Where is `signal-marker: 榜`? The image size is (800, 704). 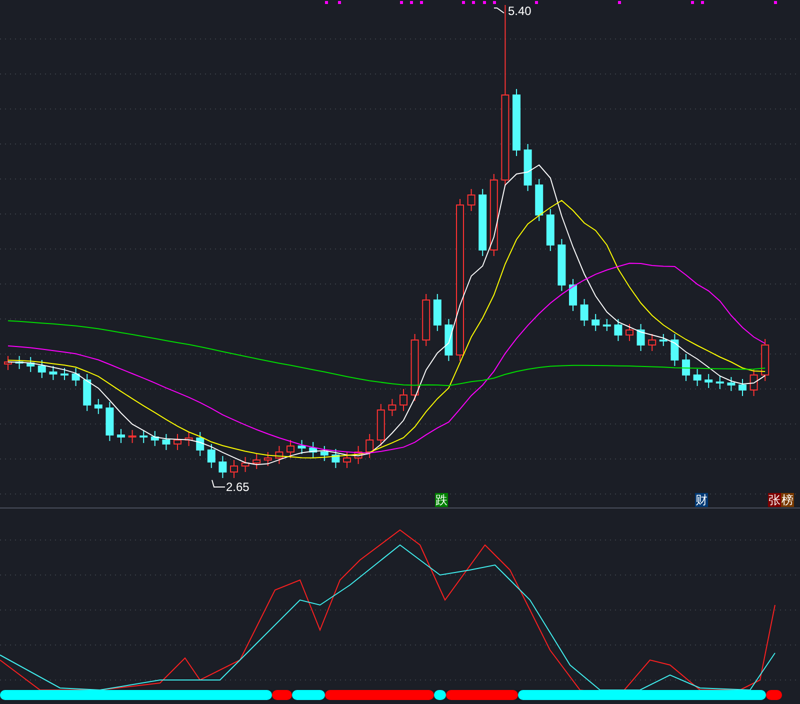 signal-marker: 榜 is located at coordinates (787, 500).